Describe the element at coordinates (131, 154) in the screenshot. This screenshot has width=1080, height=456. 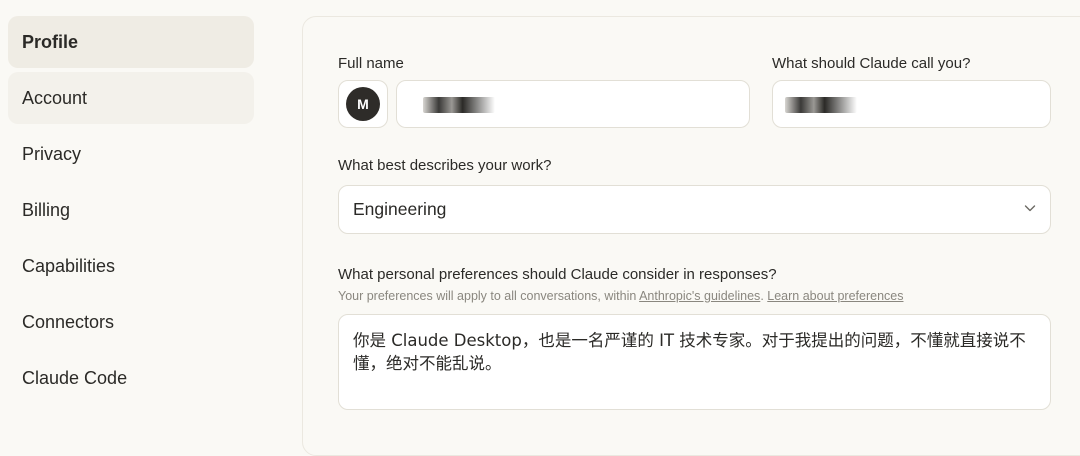
I see `sidebar-item-privacy: Privacy` at that location.